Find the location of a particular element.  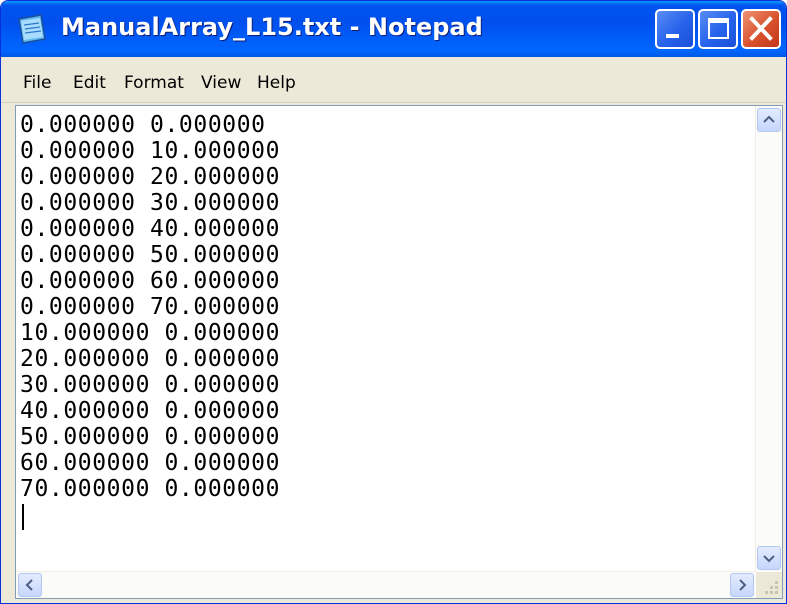

arrow-right-icon is located at coordinates (743, 585).